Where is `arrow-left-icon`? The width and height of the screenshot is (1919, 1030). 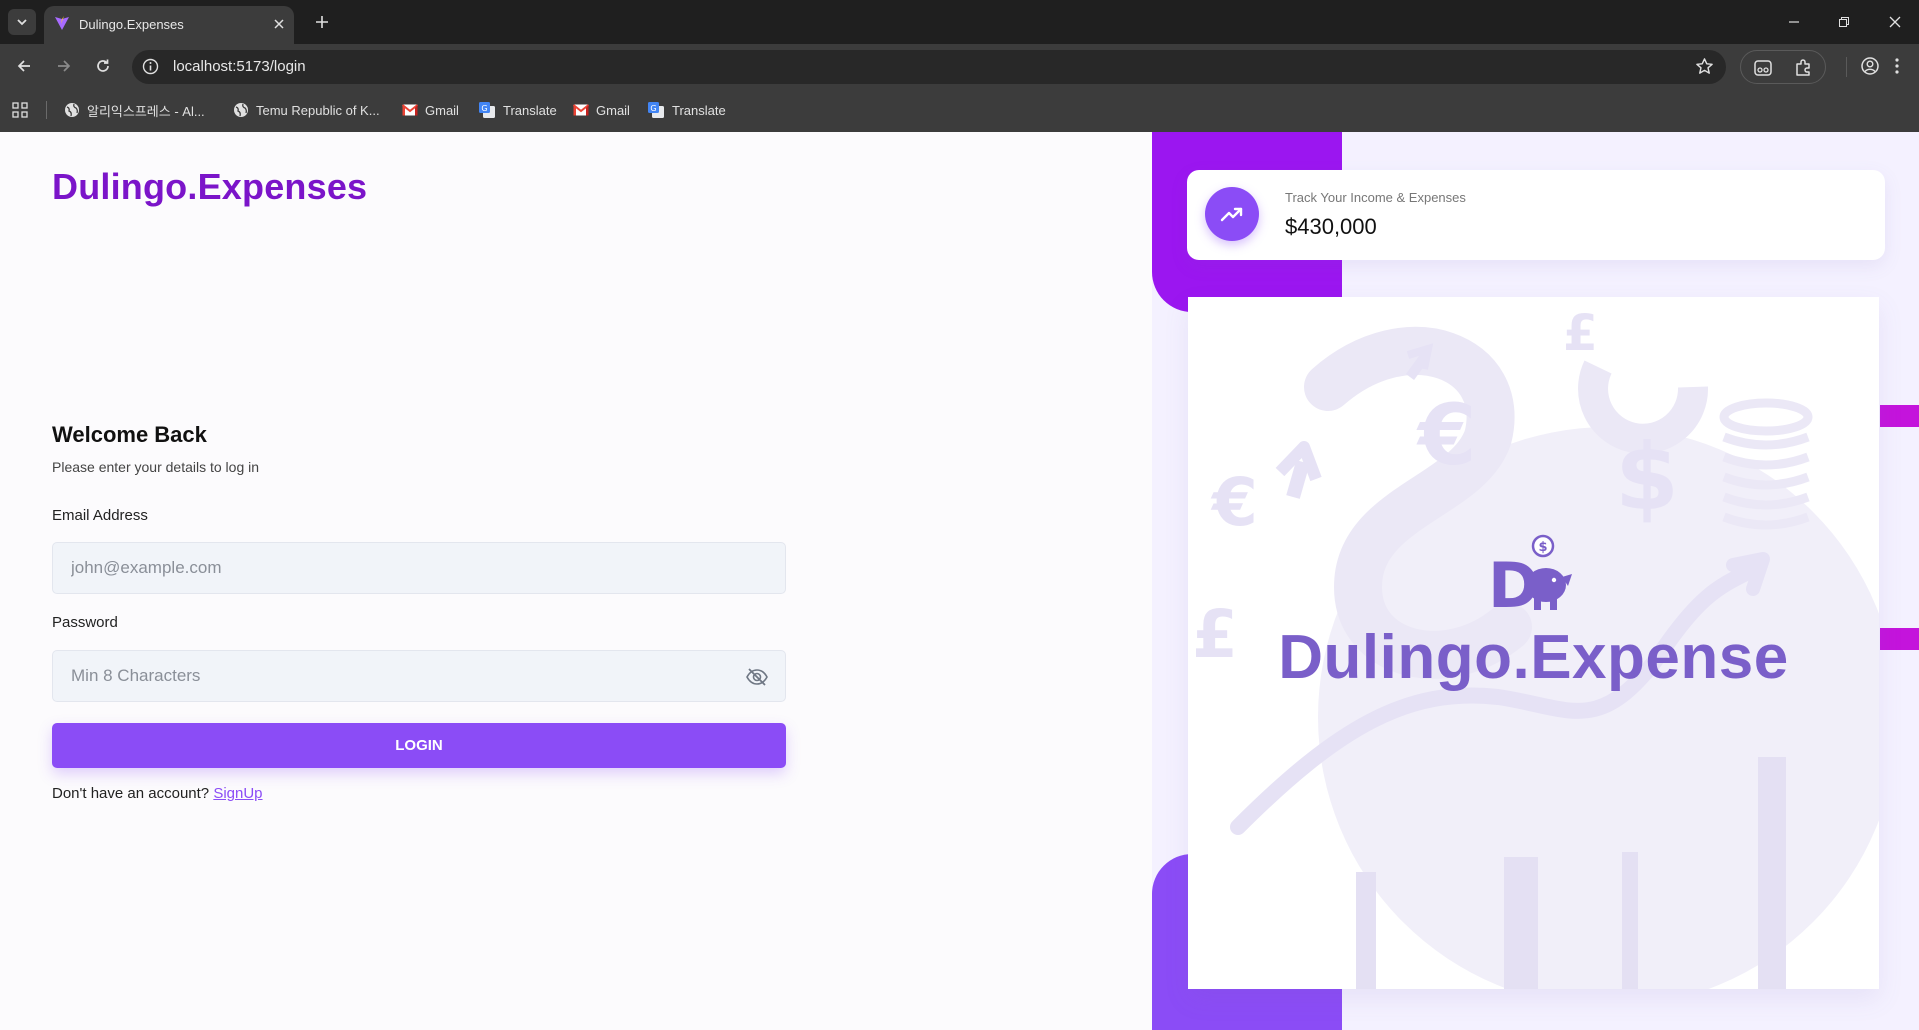 arrow-left-icon is located at coordinates (23, 66).